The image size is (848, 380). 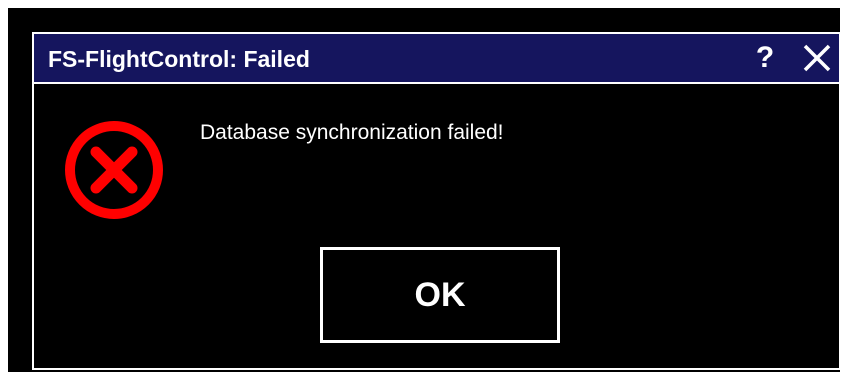 What do you see at coordinates (114, 170) in the screenshot?
I see `error-icon` at bounding box center [114, 170].